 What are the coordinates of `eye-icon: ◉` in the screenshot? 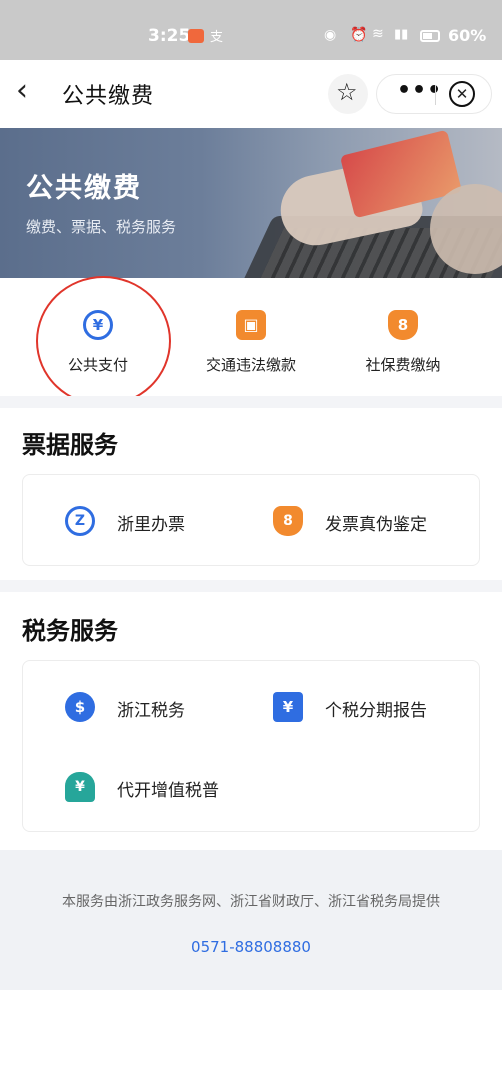 It's located at (330, 35).